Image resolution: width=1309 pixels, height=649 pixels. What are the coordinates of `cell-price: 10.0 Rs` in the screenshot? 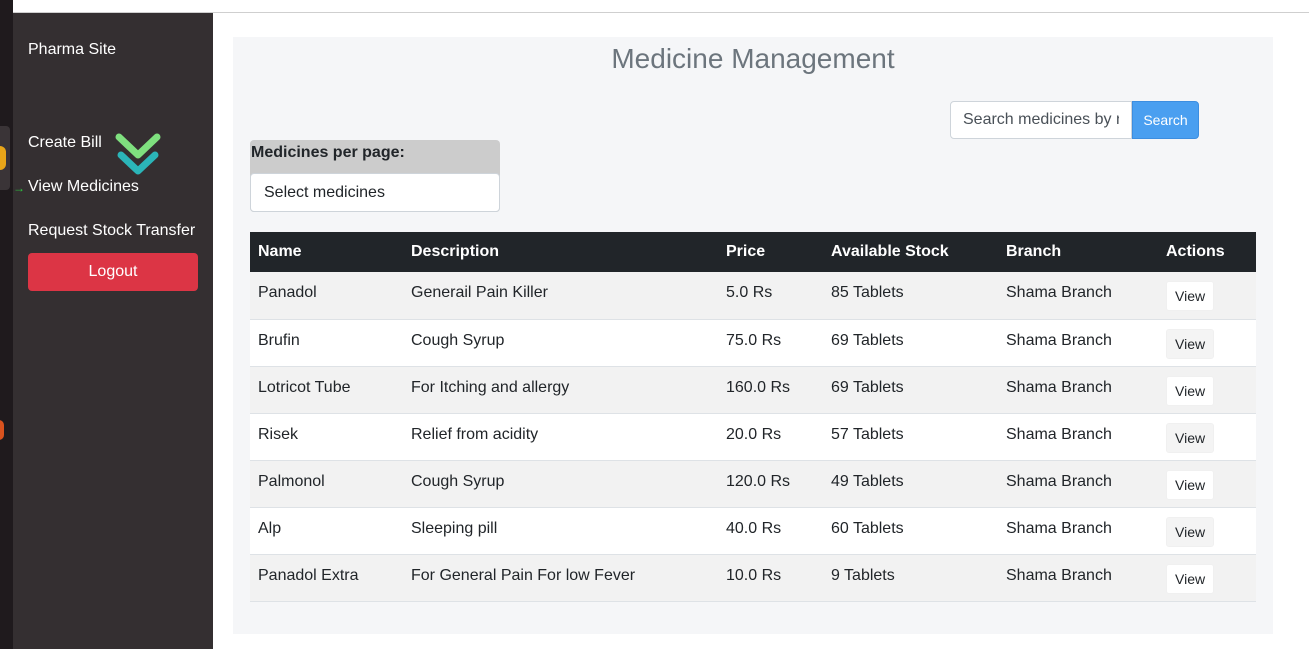 It's located at (770, 578).